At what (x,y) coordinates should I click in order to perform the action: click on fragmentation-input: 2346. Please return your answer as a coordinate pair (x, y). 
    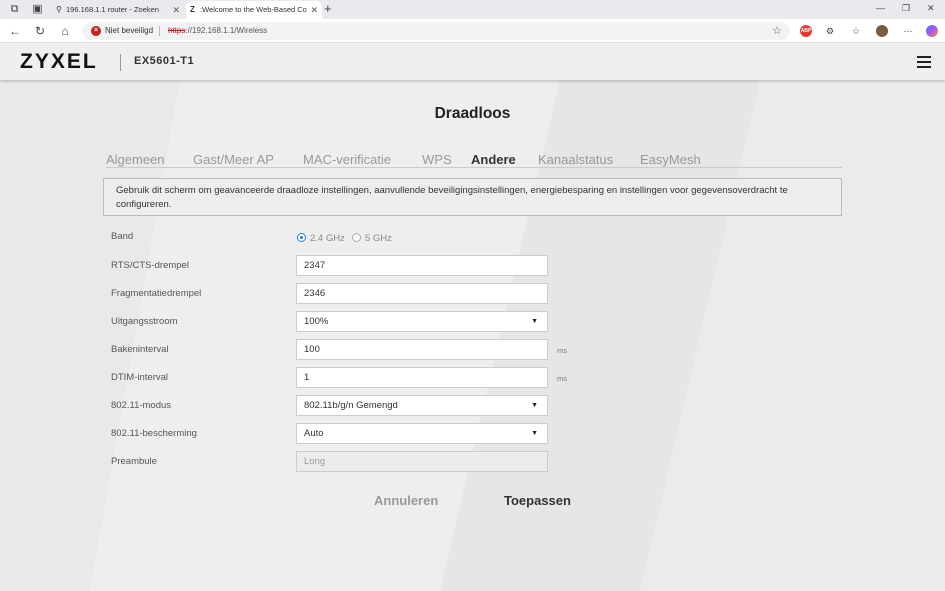
    Looking at the image, I should click on (422, 293).